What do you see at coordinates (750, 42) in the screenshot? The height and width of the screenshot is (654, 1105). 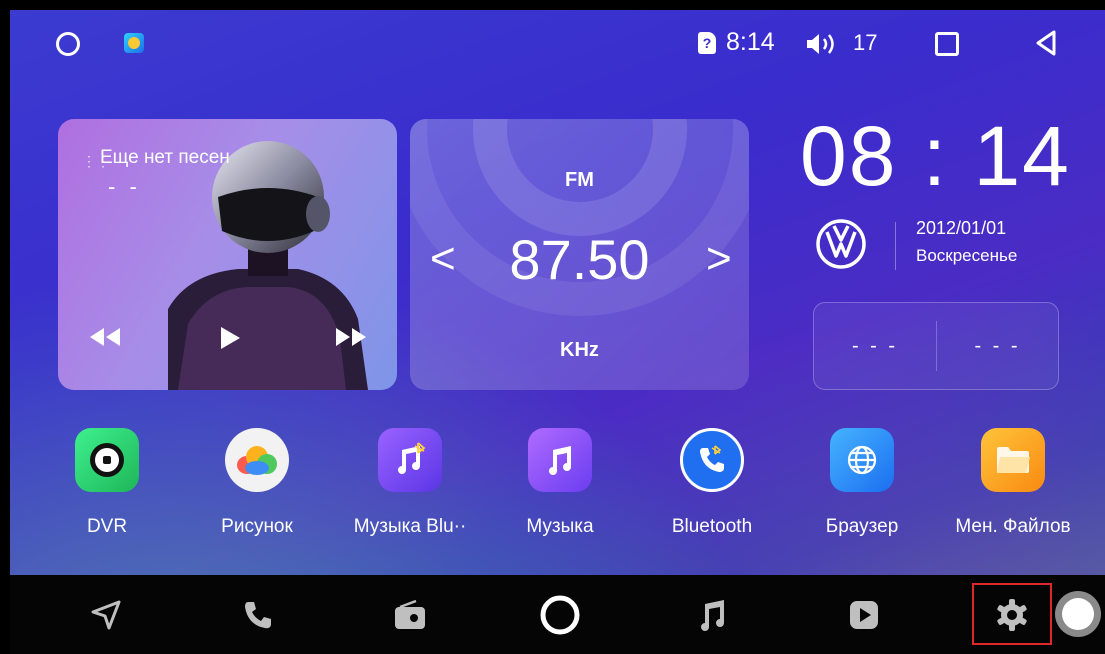 I see `status-time: 8:14` at bounding box center [750, 42].